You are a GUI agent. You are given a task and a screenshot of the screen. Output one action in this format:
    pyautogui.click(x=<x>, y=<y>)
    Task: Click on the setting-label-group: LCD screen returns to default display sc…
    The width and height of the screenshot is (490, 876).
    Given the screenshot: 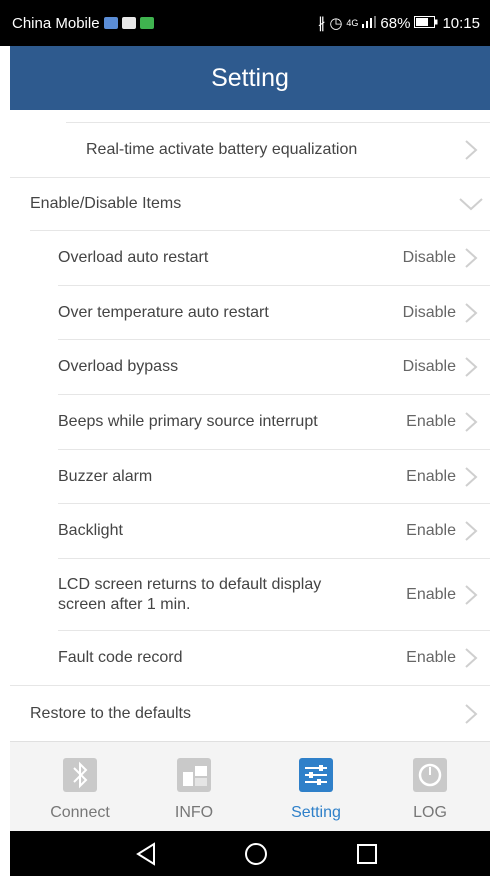 What is the action you would take?
    pyautogui.click(x=189, y=595)
    